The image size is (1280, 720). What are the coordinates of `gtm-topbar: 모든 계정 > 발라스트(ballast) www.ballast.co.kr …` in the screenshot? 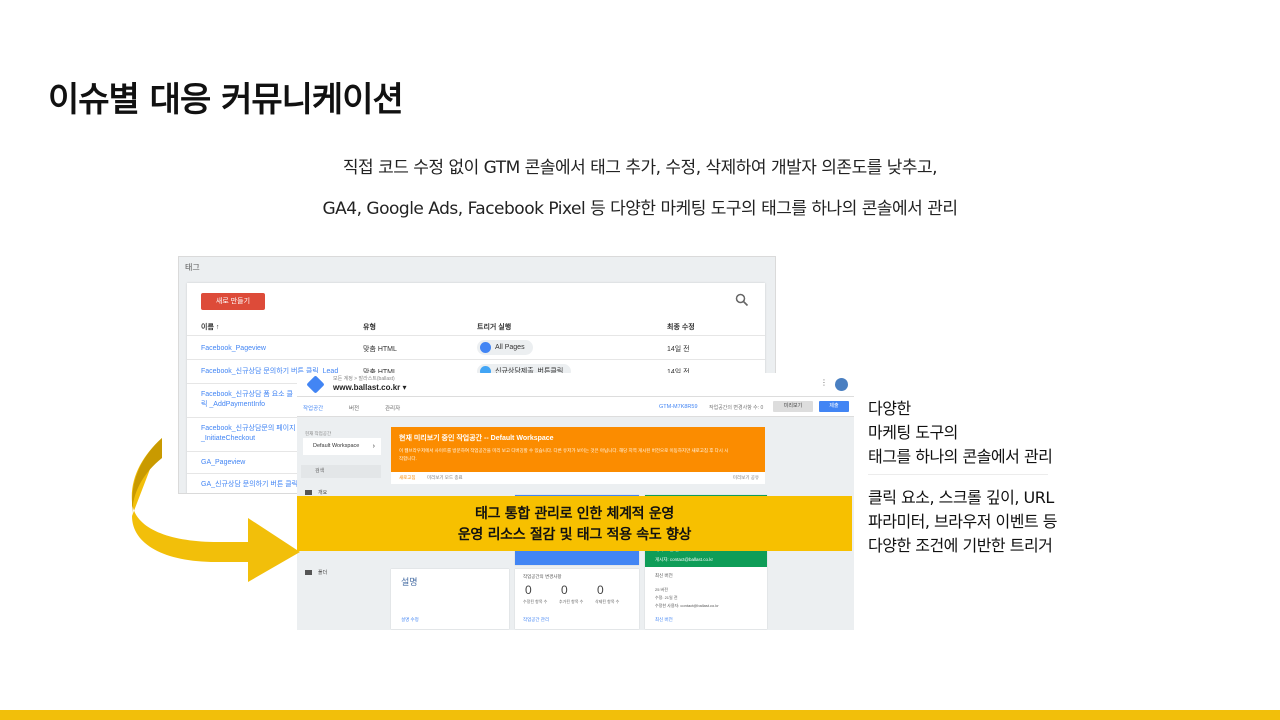 It's located at (575, 385).